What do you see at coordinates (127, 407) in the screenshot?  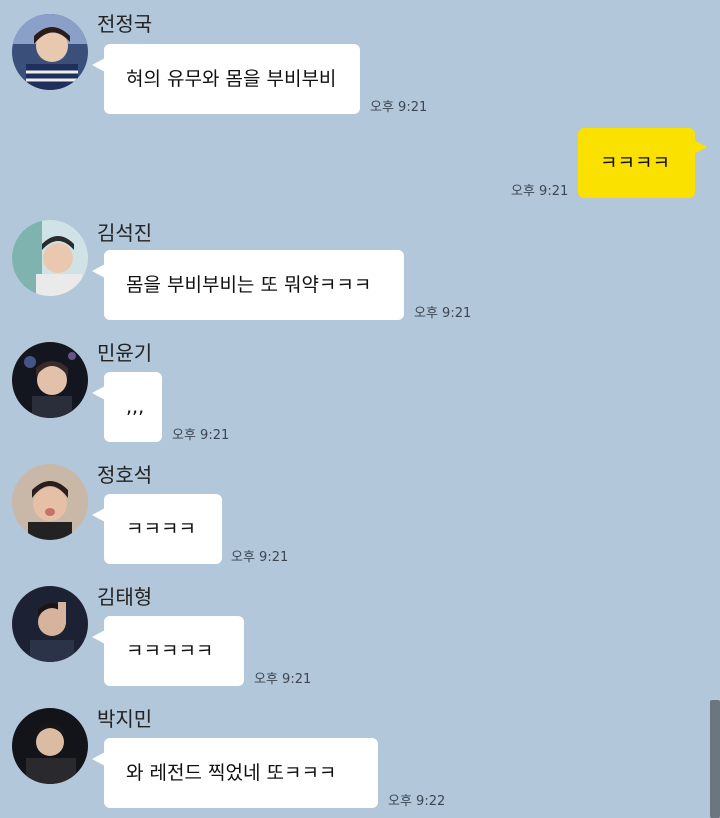 I see `message-bubble: ,,,` at bounding box center [127, 407].